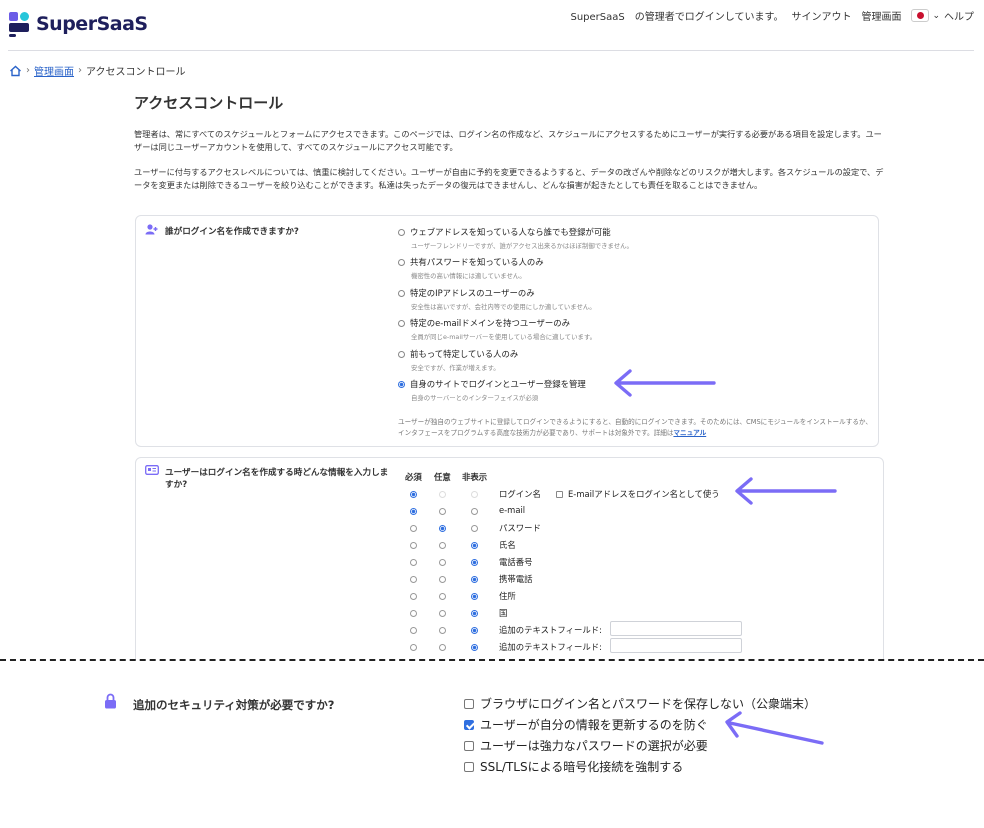  What do you see at coordinates (936, 16) in the screenshot?
I see `chevron-down-icon: ⌄` at bounding box center [936, 16].